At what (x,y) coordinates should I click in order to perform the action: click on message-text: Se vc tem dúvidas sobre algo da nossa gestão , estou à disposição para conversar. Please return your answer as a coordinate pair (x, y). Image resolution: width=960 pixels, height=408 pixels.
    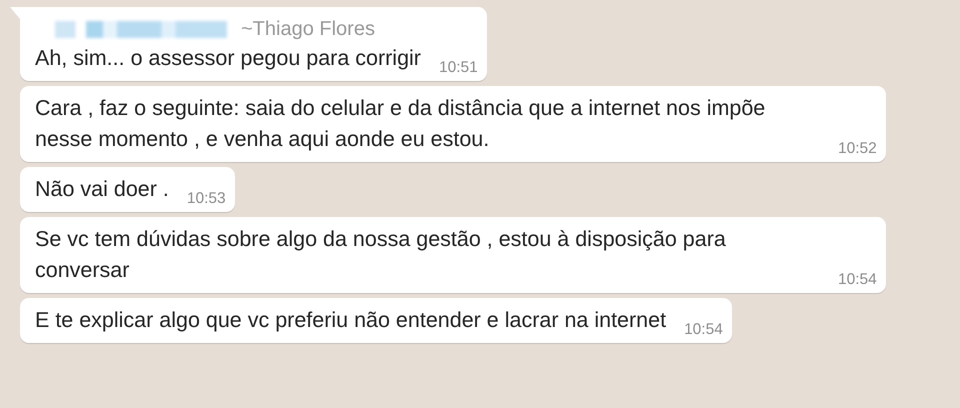
    Looking at the image, I should click on (381, 255).